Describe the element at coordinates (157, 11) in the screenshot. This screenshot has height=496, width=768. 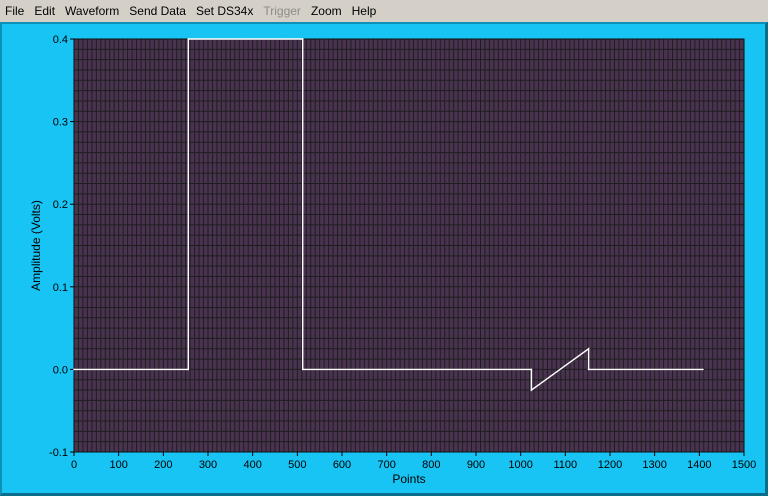
I see `menu-send-data: Send Data` at that location.